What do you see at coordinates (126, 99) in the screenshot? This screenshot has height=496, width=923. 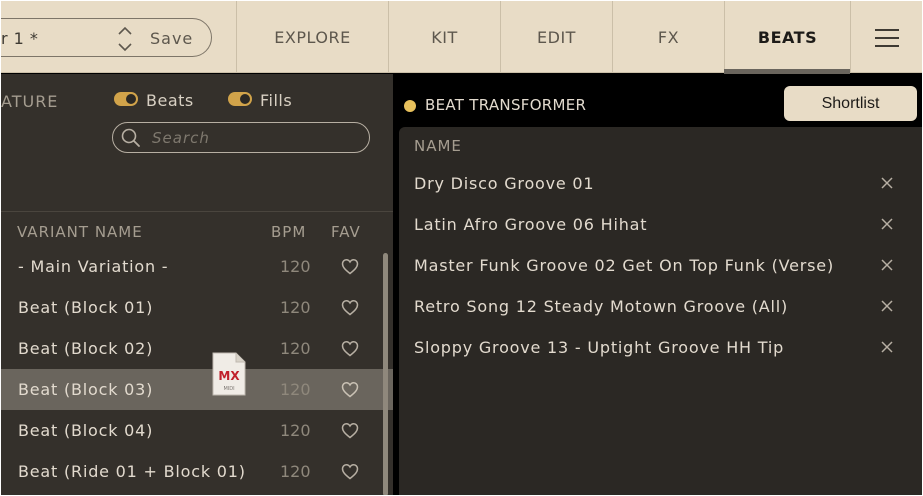 I see `beats-toggle` at bounding box center [126, 99].